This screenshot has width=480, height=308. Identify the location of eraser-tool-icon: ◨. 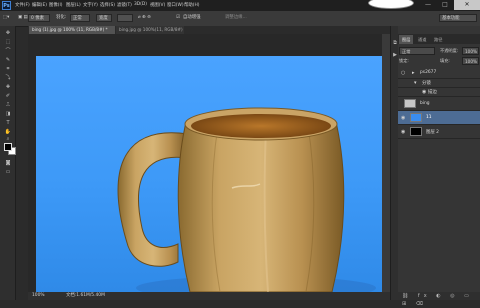
(8, 114).